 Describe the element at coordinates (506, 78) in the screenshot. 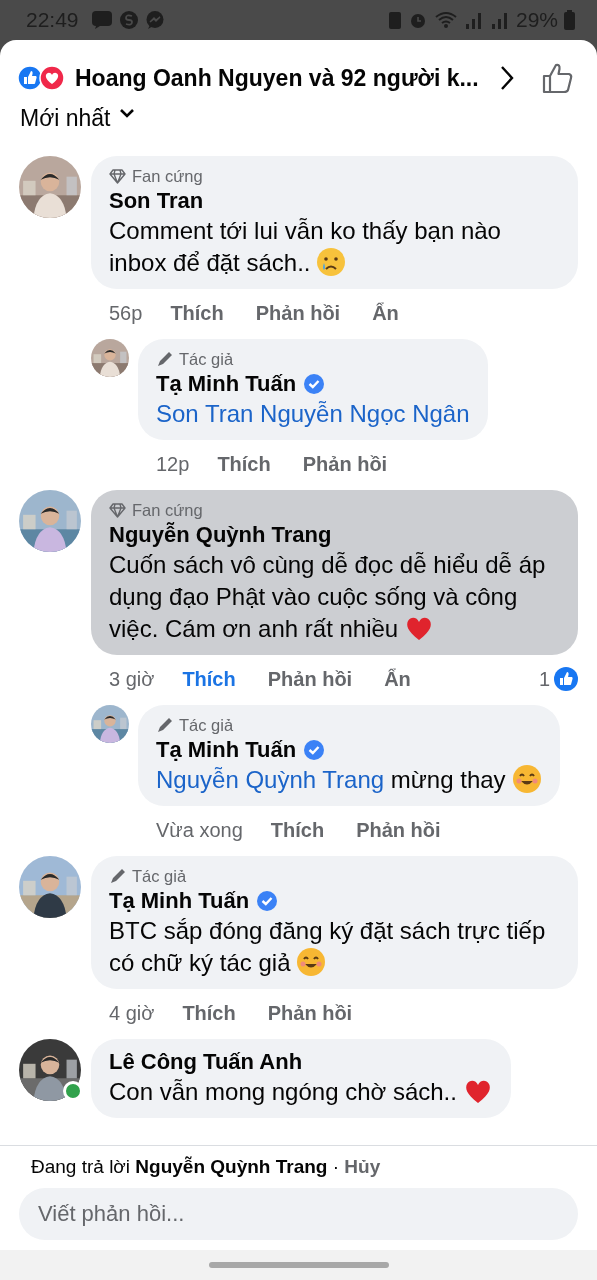

I see `chevron-right-icon` at that location.